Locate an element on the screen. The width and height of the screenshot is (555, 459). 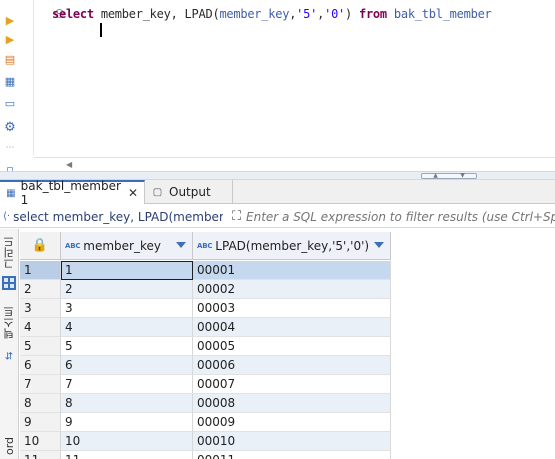
sql-keyword-from: from is located at coordinates (372, 14).